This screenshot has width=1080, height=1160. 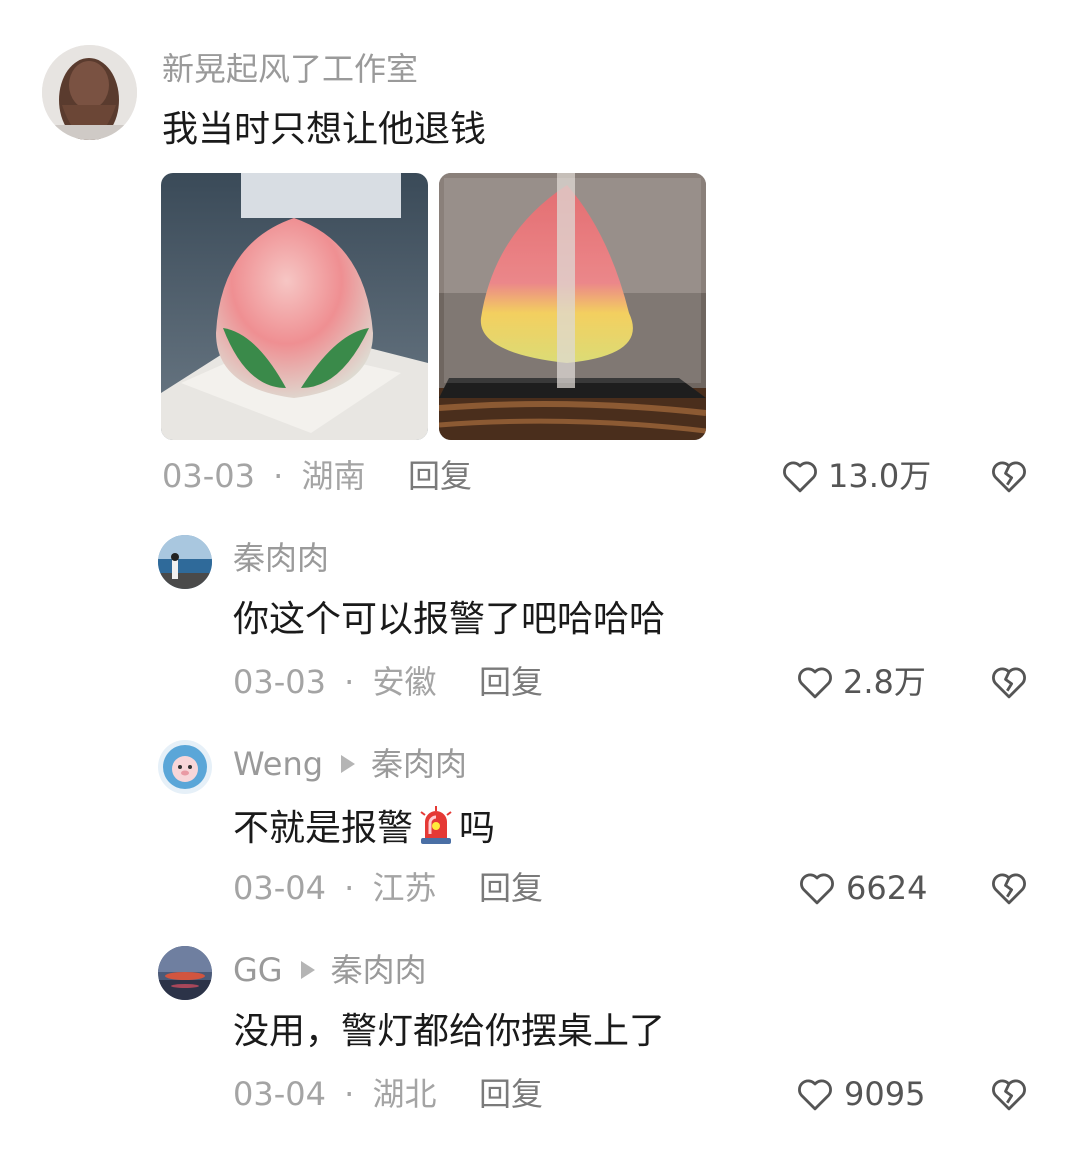 What do you see at coordinates (404, 682) in the screenshot?
I see `comment-location: 安徽` at bounding box center [404, 682].